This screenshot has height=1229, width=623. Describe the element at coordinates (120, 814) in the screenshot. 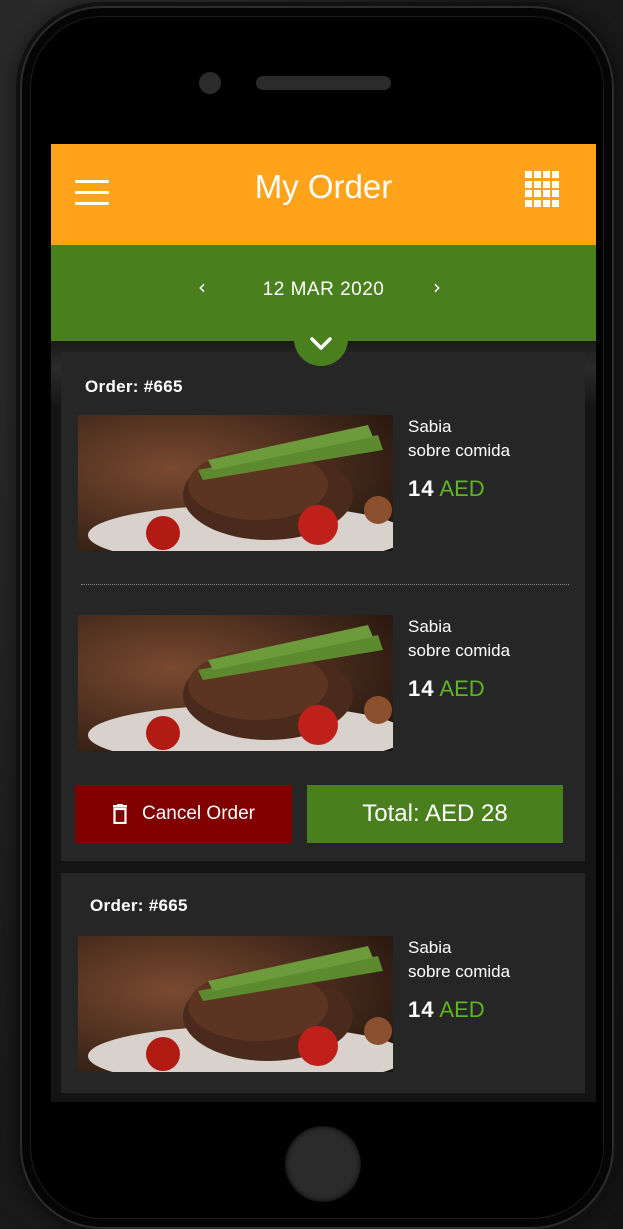

I see `trash-icon` at that location.